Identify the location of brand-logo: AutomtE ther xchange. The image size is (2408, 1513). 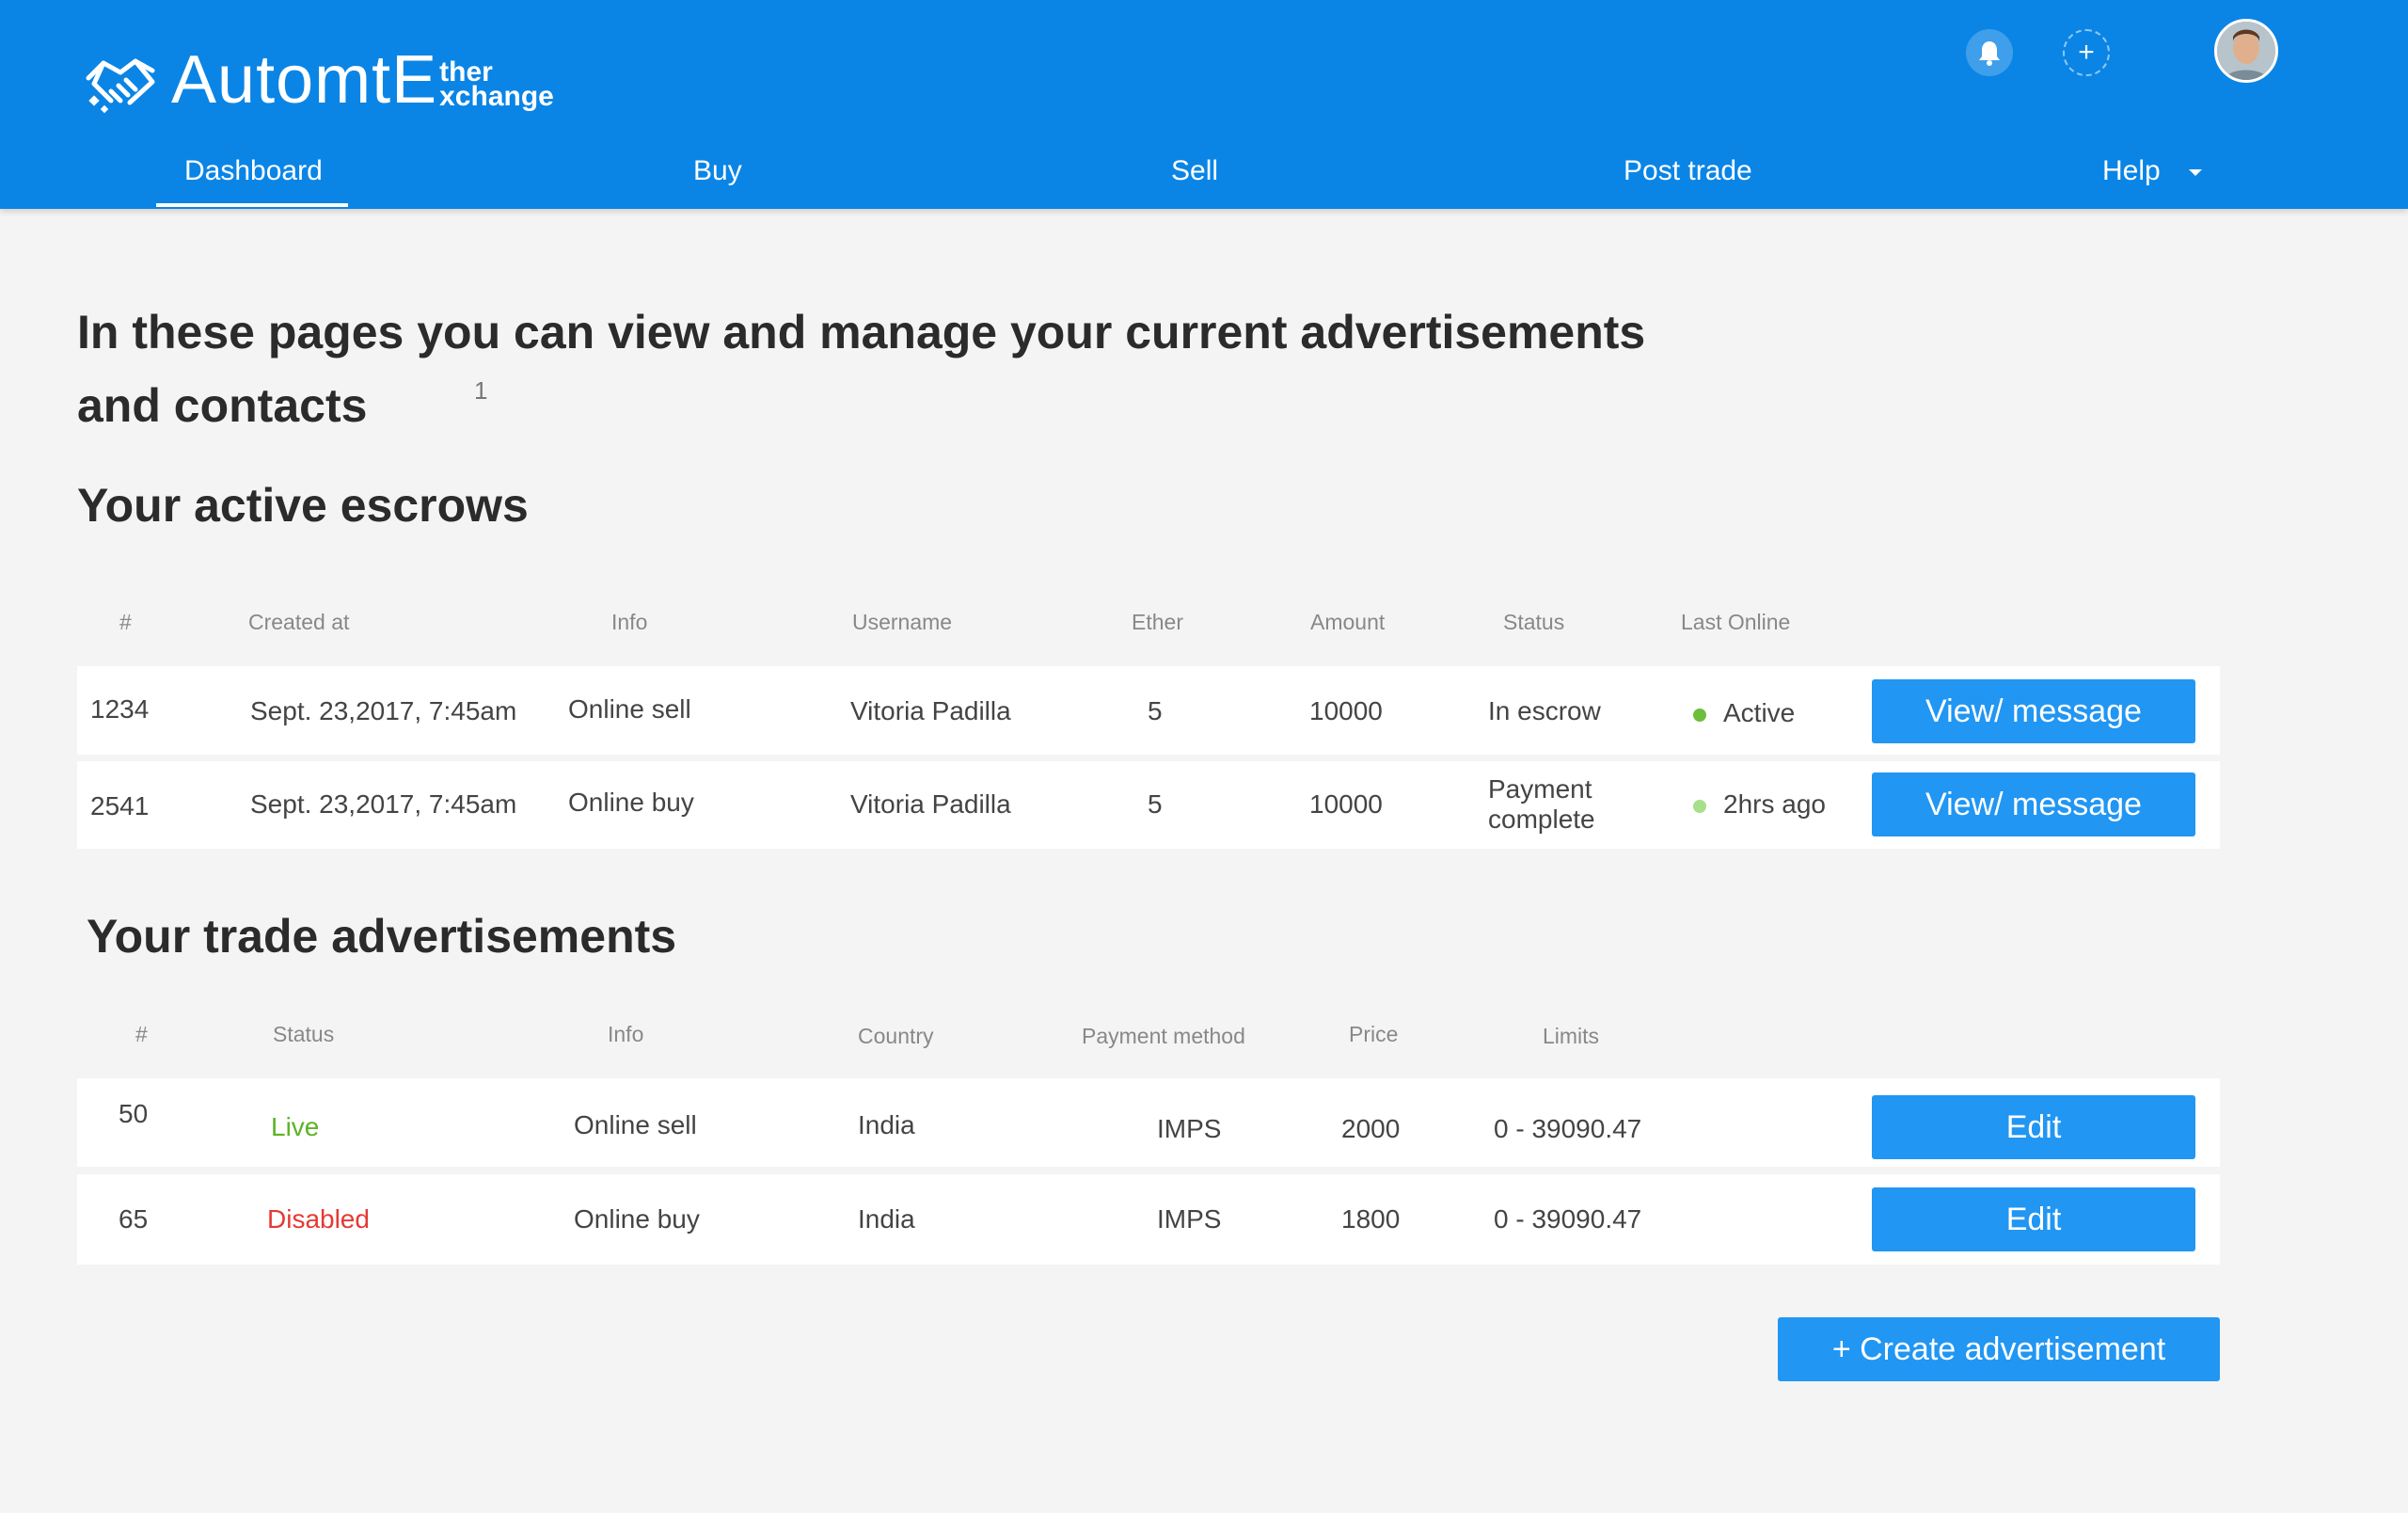
(319, 80).